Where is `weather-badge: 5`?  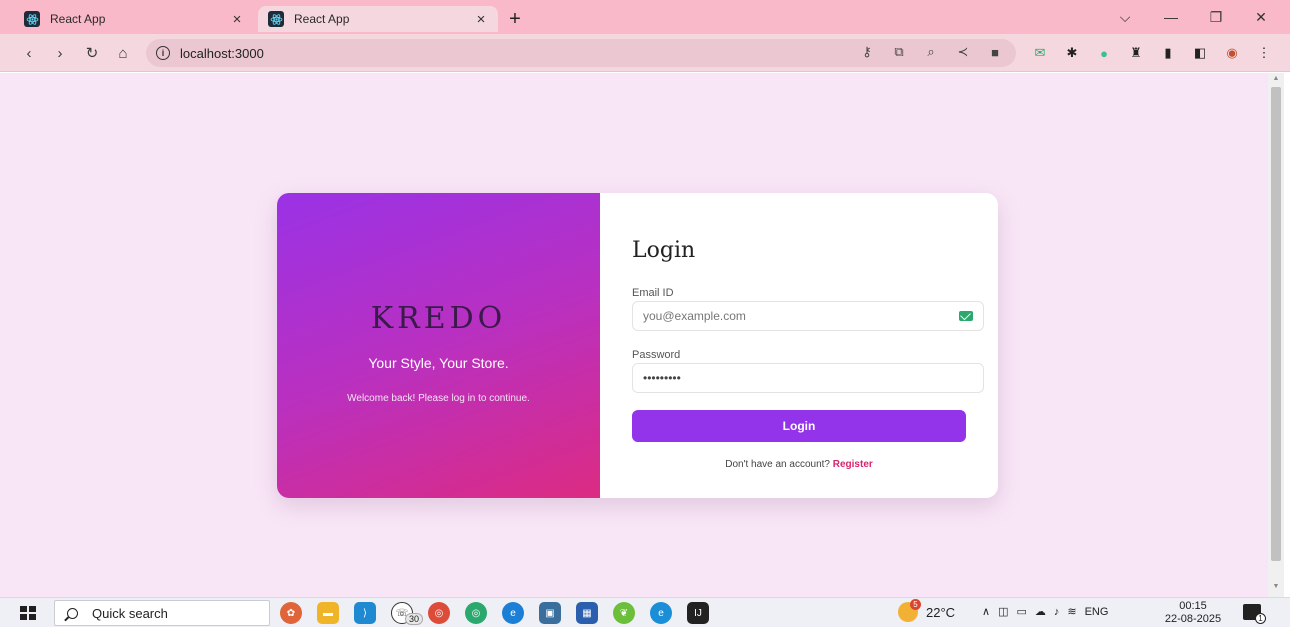
weather-badge: 5 is located at coordinates (915, 604).